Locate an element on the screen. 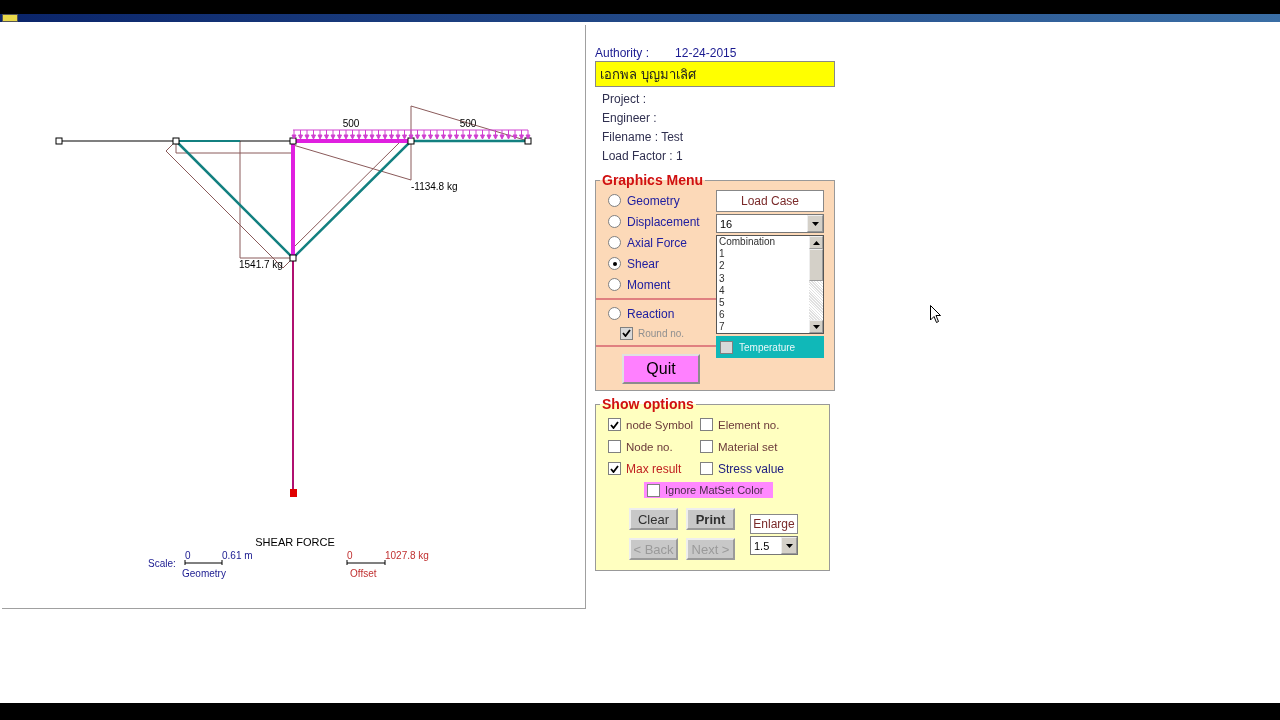 This screenshot has width=1280, height=720. load-case-list: Combination 1 2 3 4 5 6 7 is located at coordinates (770, 284).